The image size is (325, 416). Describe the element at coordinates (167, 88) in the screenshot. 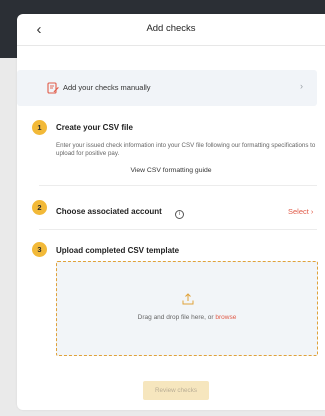

I see `add-manually-row: Add your checks manually ›` at that location.